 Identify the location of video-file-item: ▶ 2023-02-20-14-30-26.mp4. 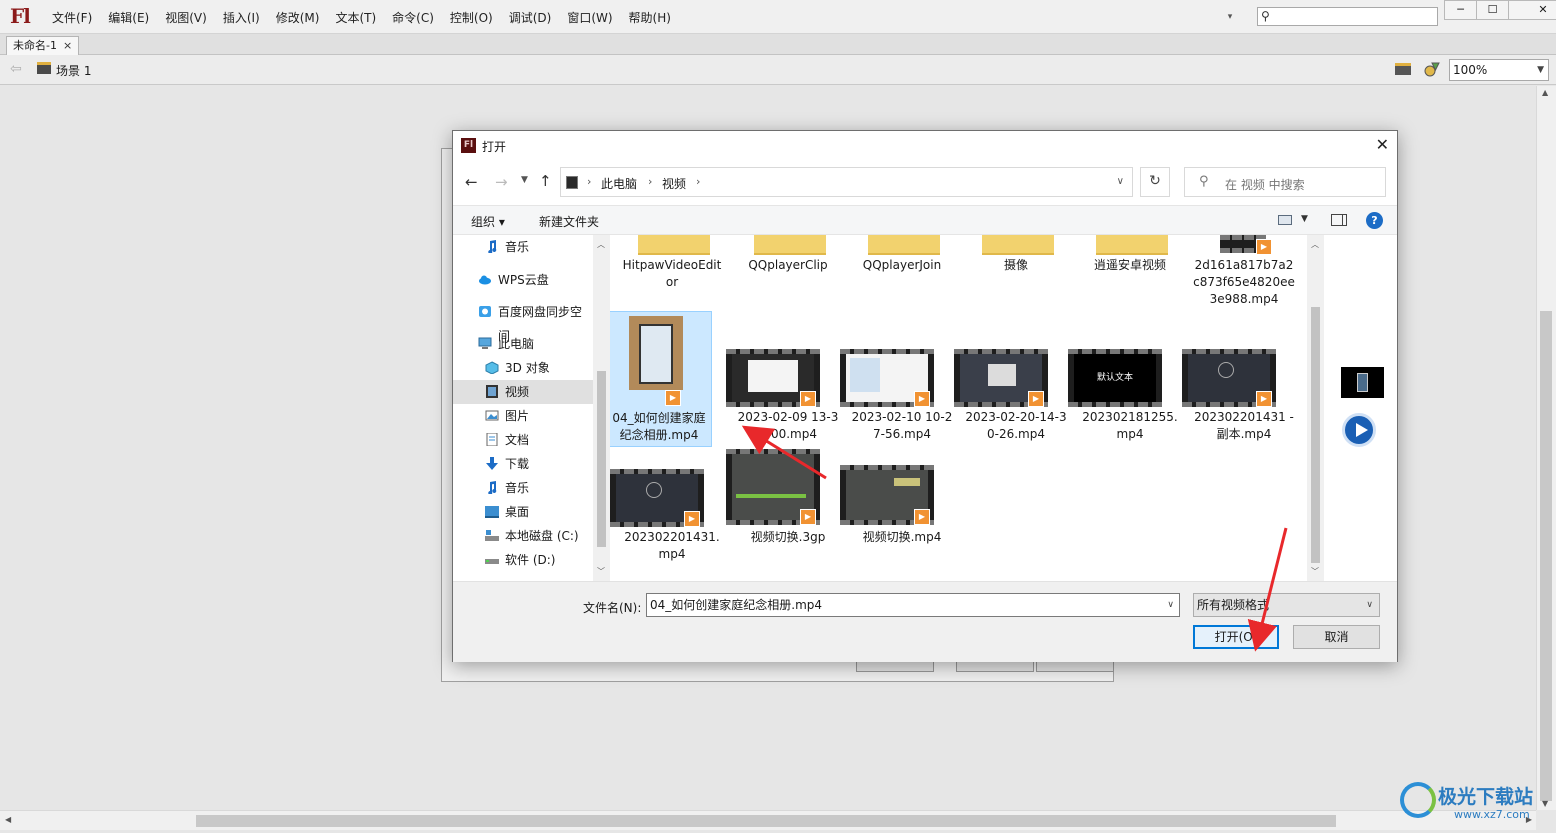
(1012, 379).